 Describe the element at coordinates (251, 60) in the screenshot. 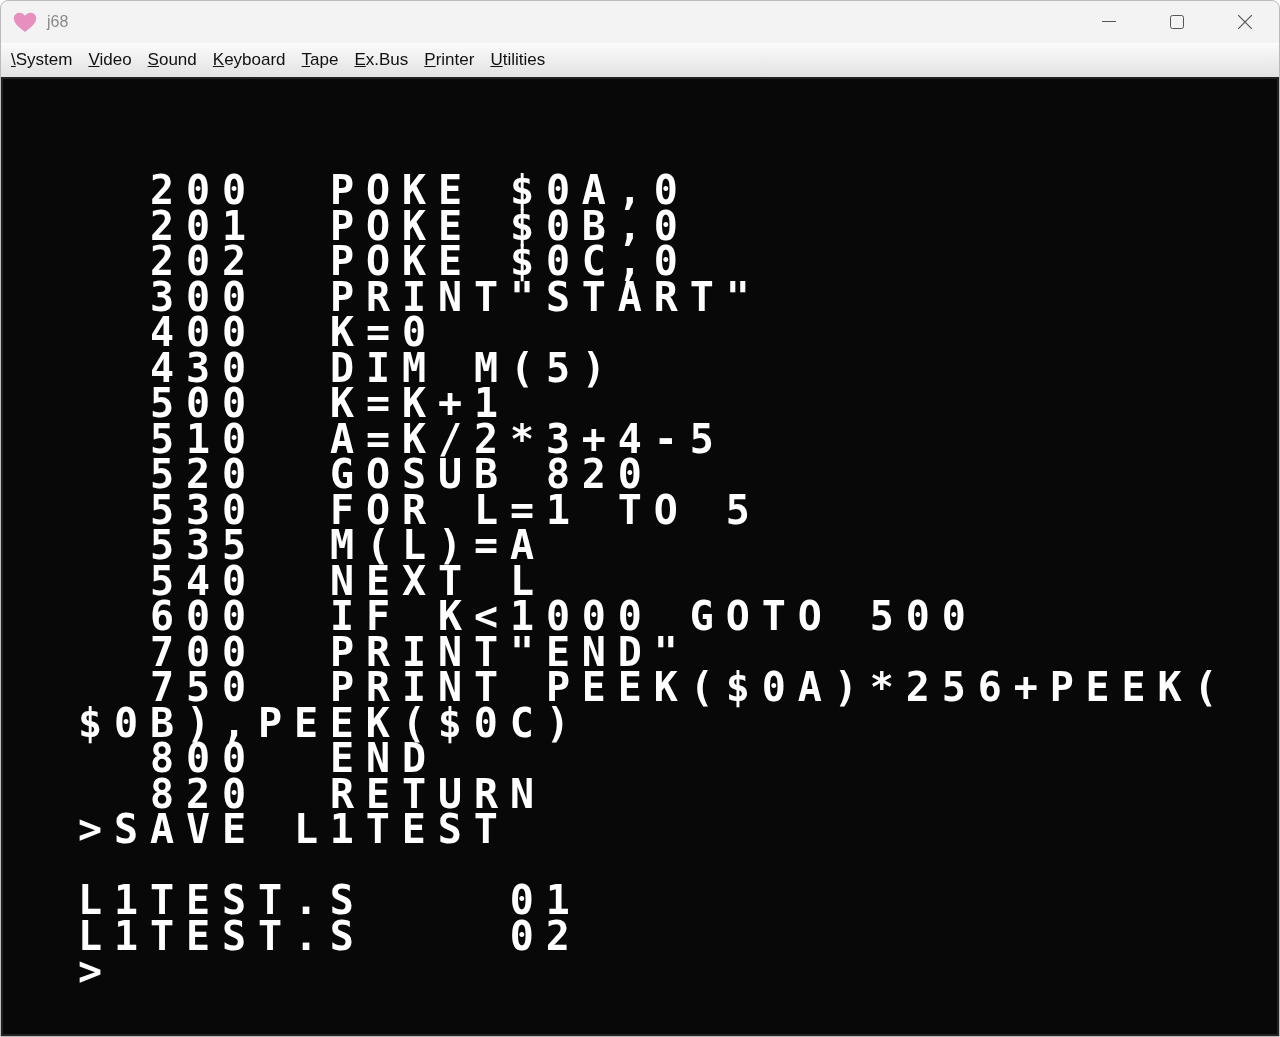

I see `menu-item: Keyboard` at that location.